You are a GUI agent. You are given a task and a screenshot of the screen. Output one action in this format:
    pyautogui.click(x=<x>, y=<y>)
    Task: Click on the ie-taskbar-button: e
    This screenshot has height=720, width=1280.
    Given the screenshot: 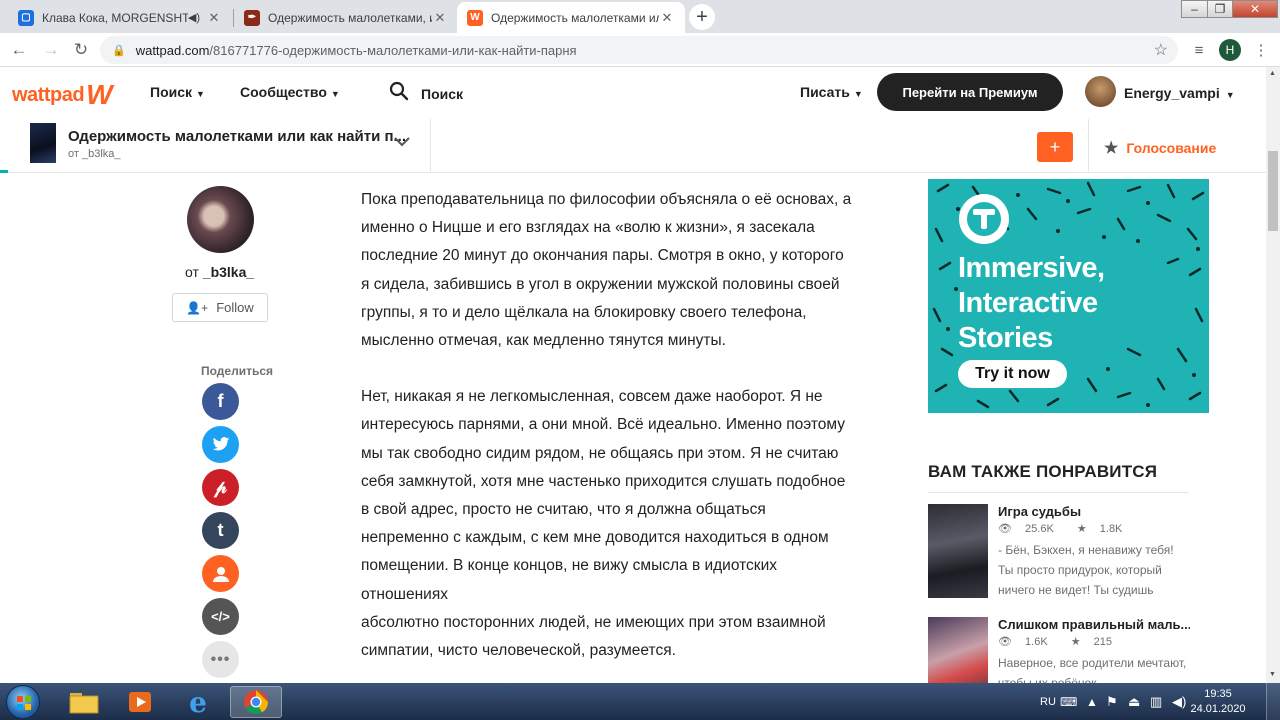 What is the action you would take?
    pyautogui.click(x=198, y=702)
    